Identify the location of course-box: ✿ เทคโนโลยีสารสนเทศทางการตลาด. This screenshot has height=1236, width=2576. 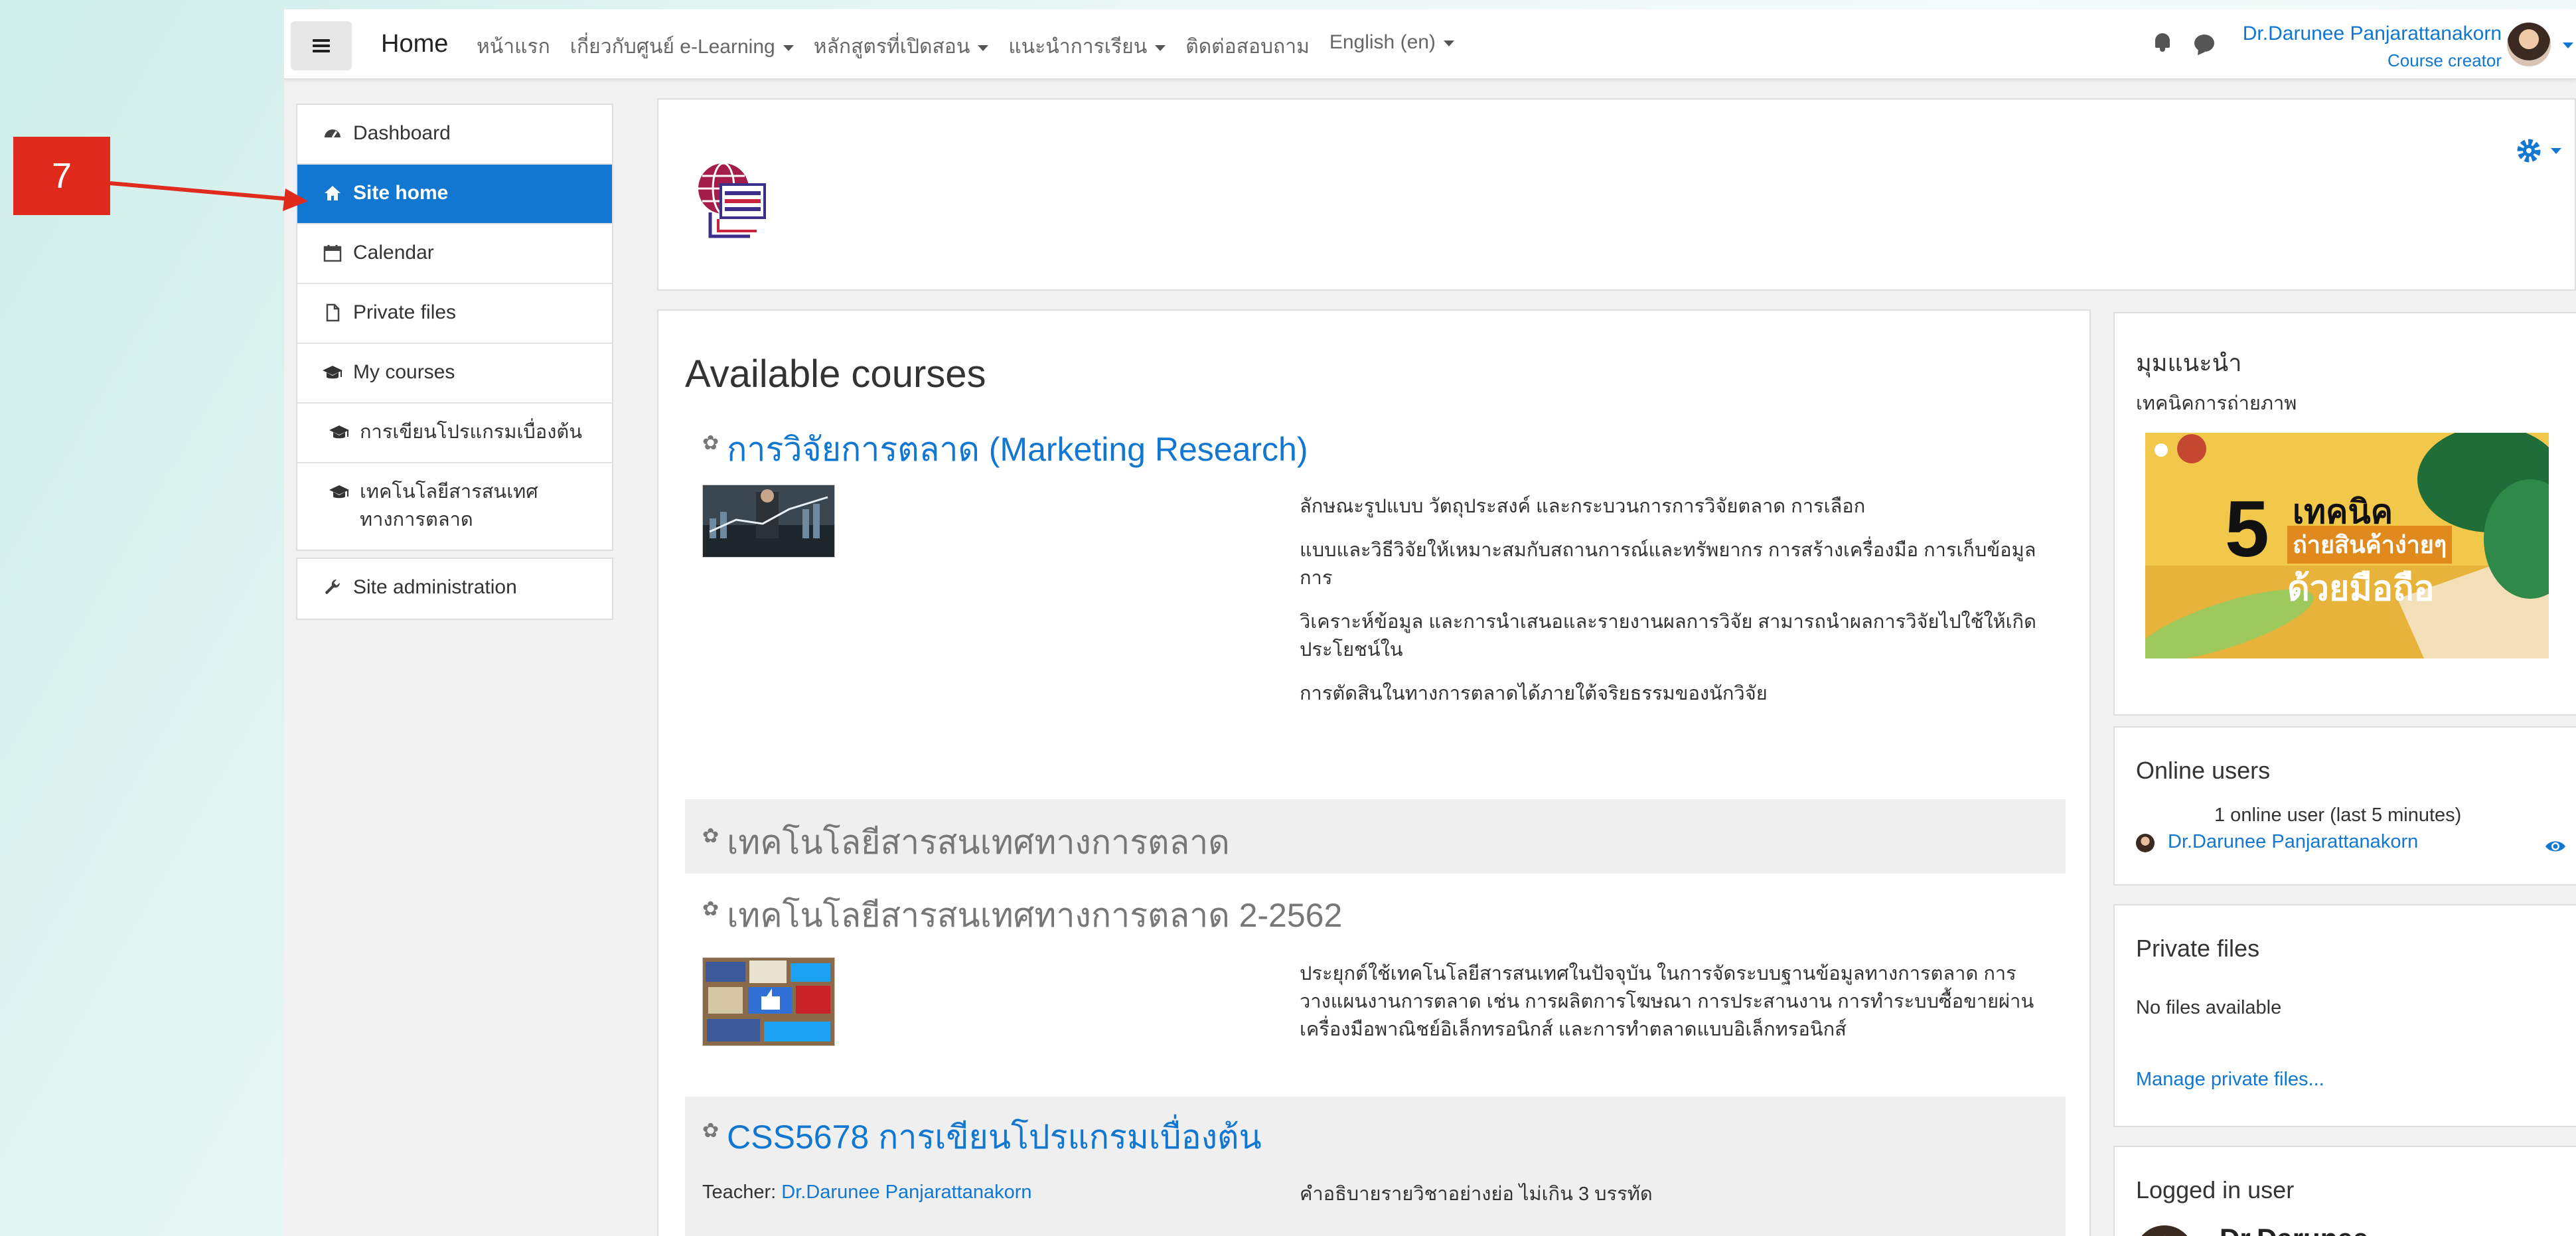
(1376, 836).